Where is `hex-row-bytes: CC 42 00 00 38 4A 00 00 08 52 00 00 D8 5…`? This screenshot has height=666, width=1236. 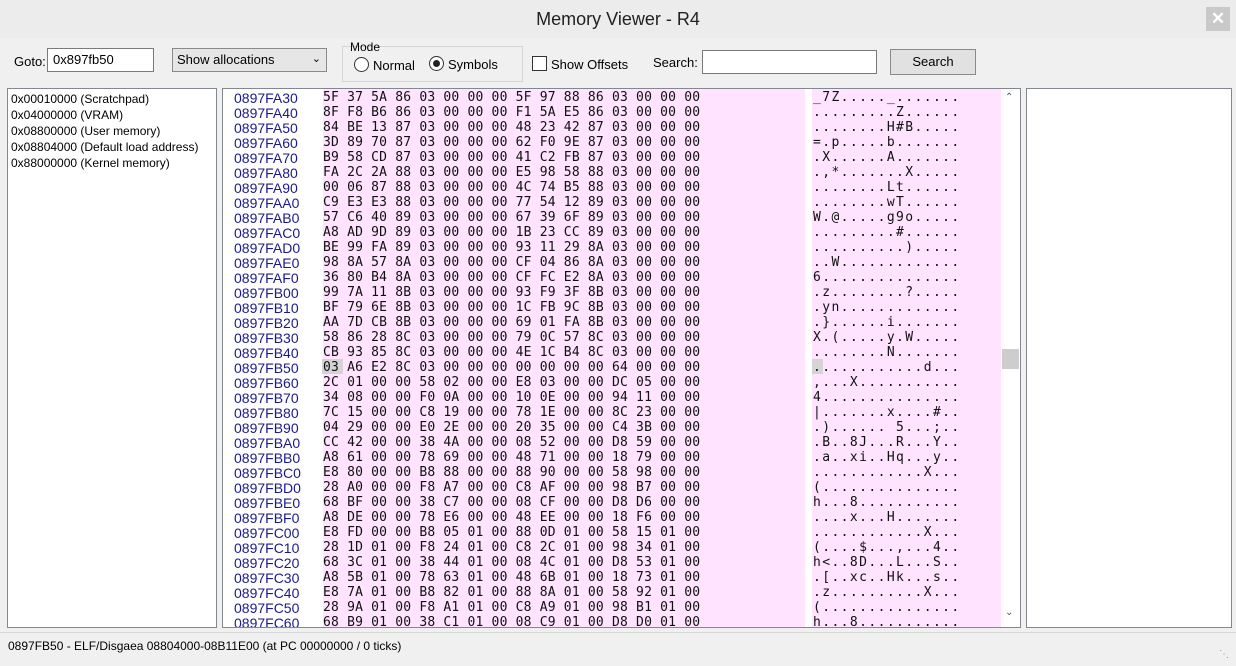
hex-row-bytes: CC 42 00 00 38 4A 00 00 08 52 00 00 D8 5… is located at coordinates (511, 442).